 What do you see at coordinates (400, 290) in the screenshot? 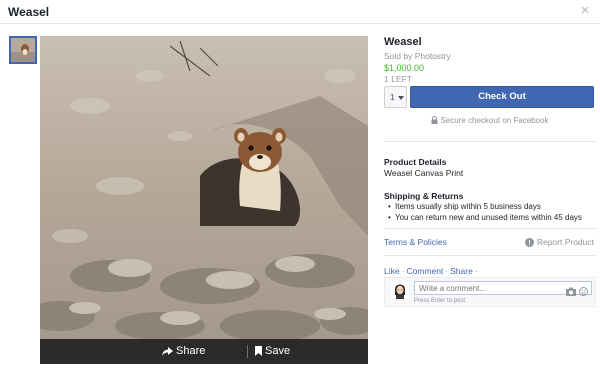
I see `avatar` at bounding box center [400, 290].